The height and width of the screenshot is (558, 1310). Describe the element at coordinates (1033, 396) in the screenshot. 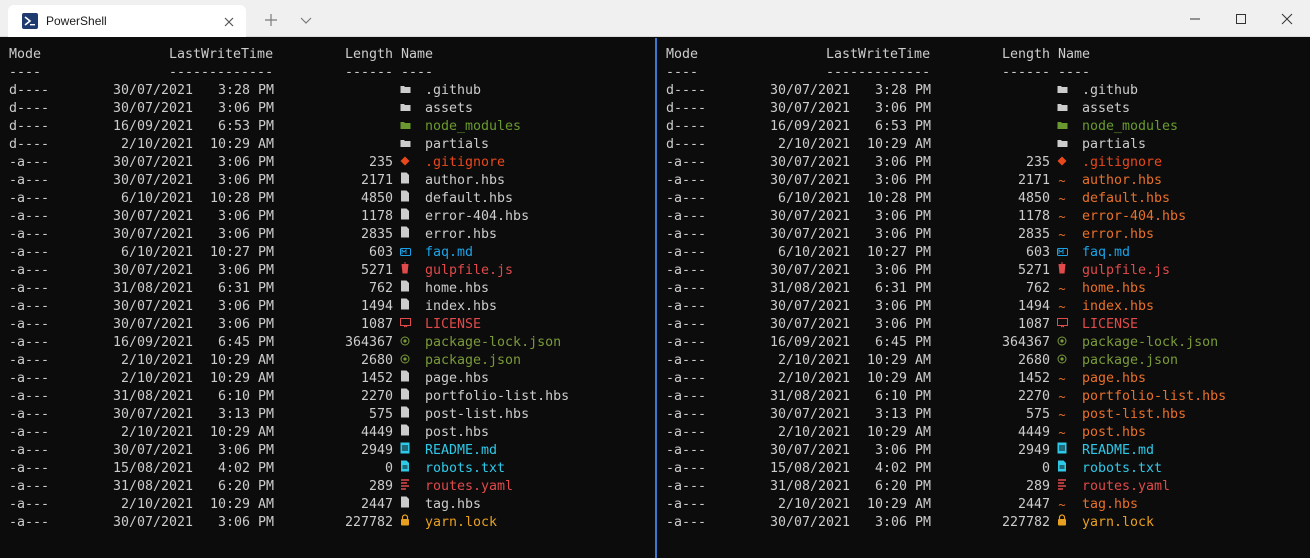

I see `entry-length: 2270` at that location.